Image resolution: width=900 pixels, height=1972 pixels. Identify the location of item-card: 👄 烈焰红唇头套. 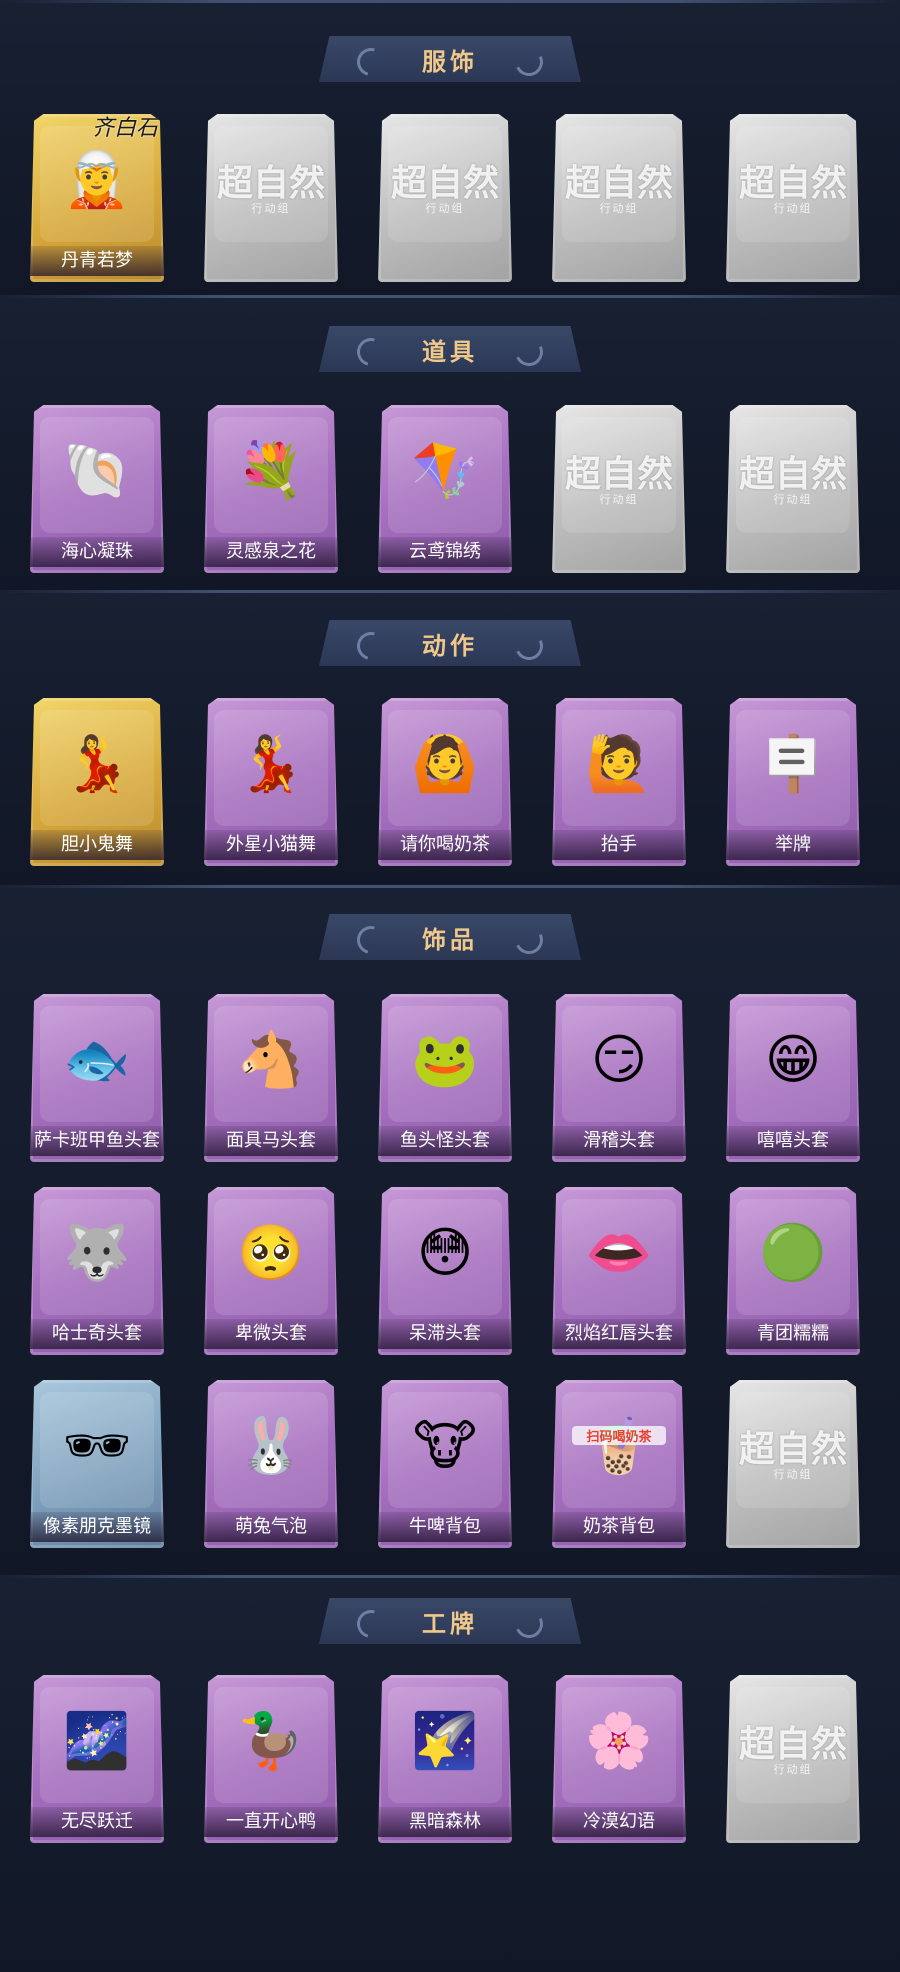
(619, 1271).